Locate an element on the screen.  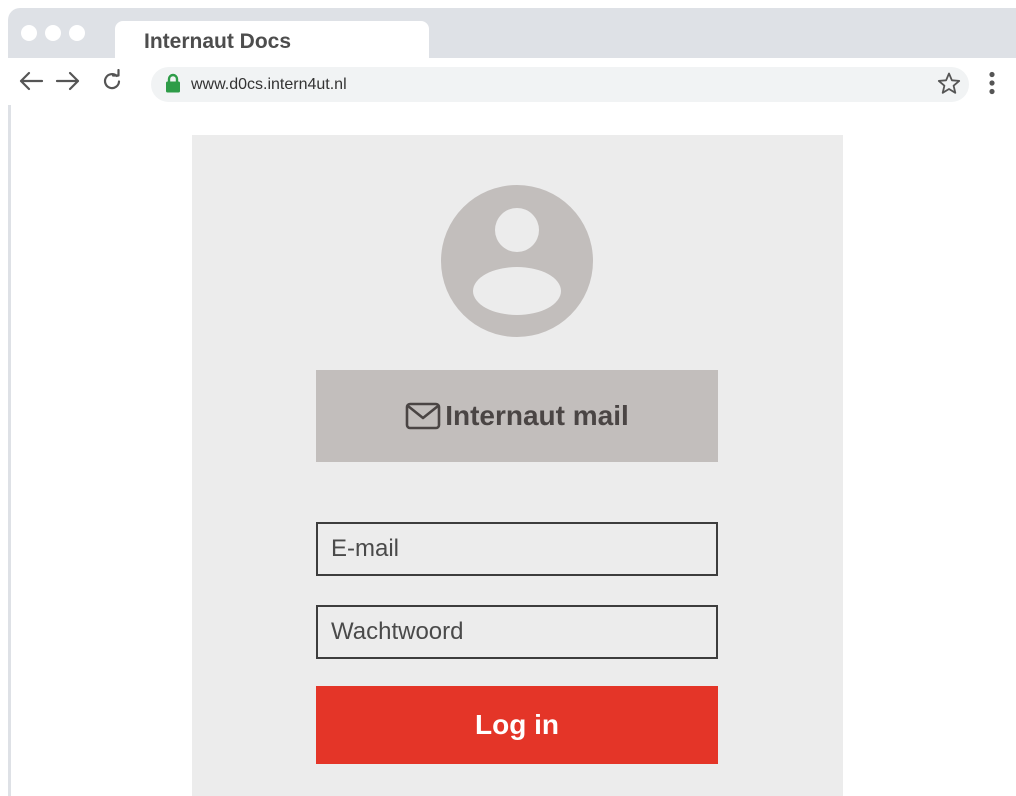
star-icon is located at coordinates (949, 86).